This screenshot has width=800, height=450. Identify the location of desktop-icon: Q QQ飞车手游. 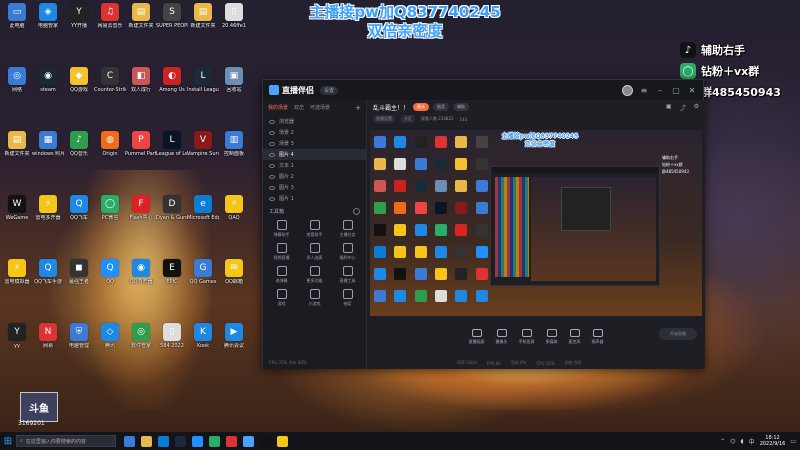
(48, 280).